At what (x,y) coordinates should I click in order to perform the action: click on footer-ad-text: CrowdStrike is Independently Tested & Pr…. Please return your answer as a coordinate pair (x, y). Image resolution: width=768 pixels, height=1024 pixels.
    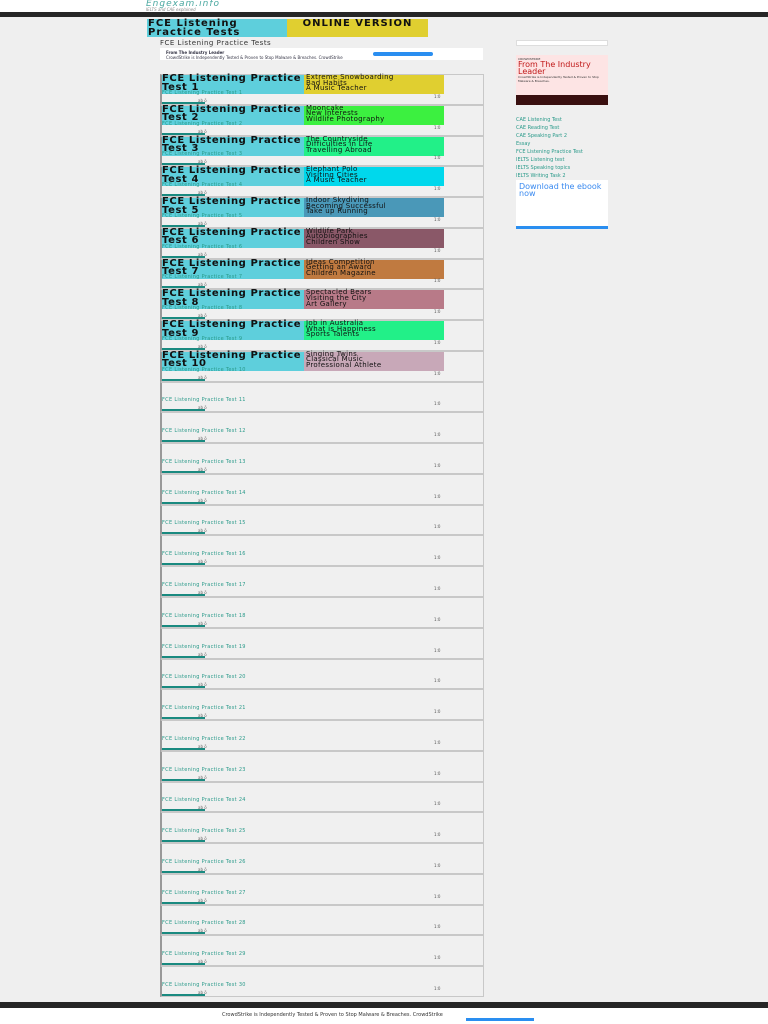
    Looking at the image, I should click on (332, 1015).